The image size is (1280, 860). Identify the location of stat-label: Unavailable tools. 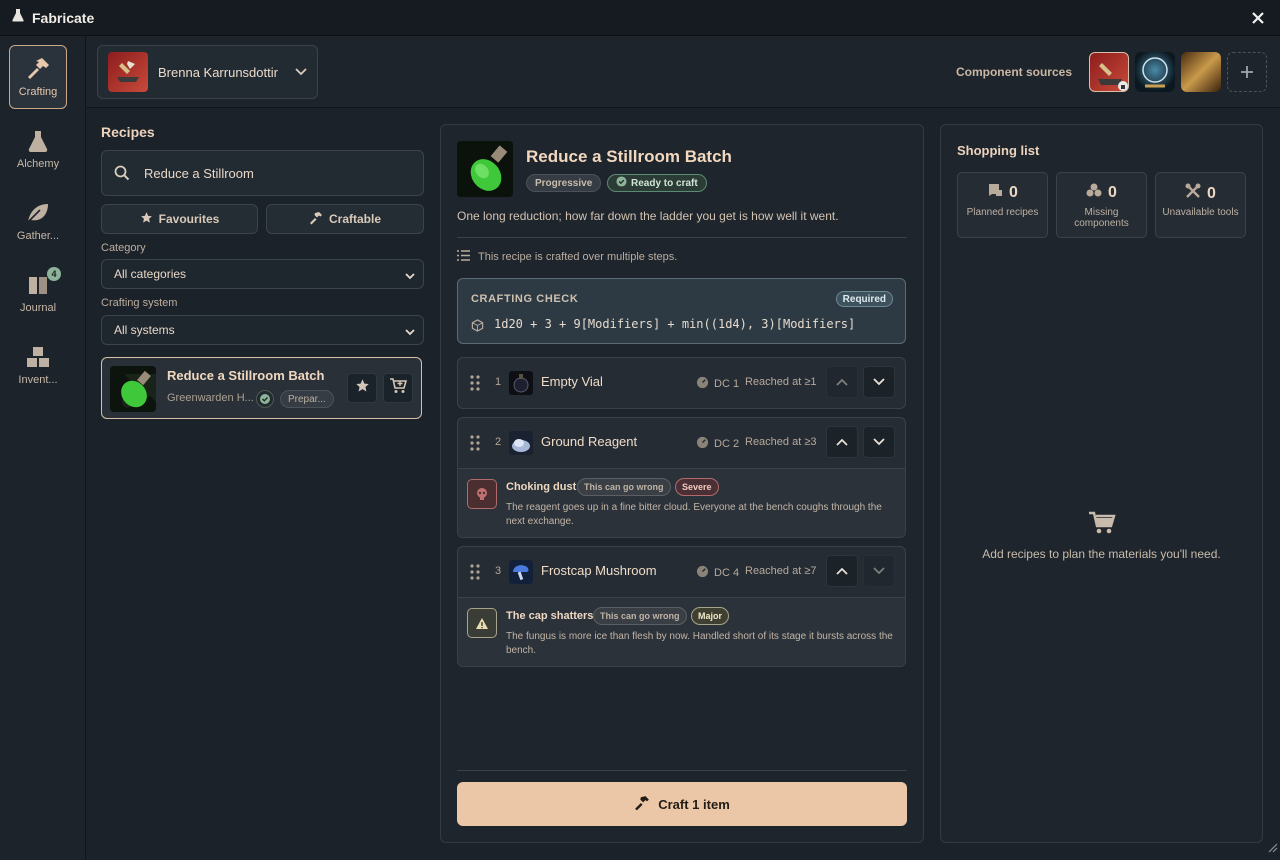
(1200, 212).